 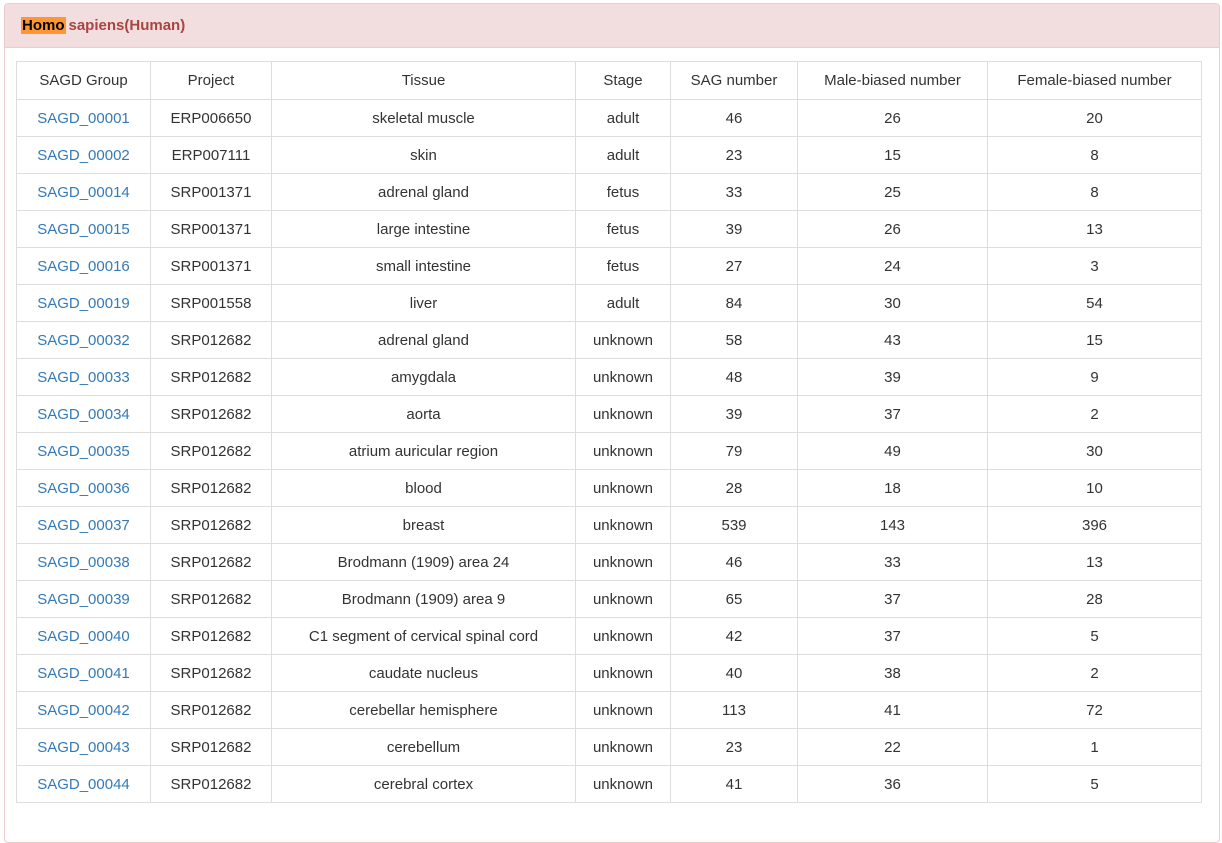 What do you see at coordinates (734, 414) in the screenshot?
I see `sag-number-cell: 39` at bounding box center [734, 414].